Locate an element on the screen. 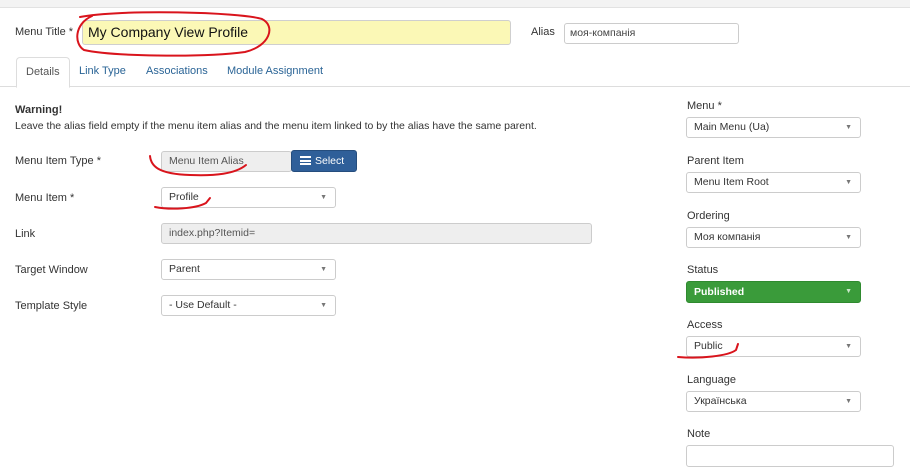 The image size is (910, 475). menu-item-type-underline-annotation is located at coordinates (198, 166).